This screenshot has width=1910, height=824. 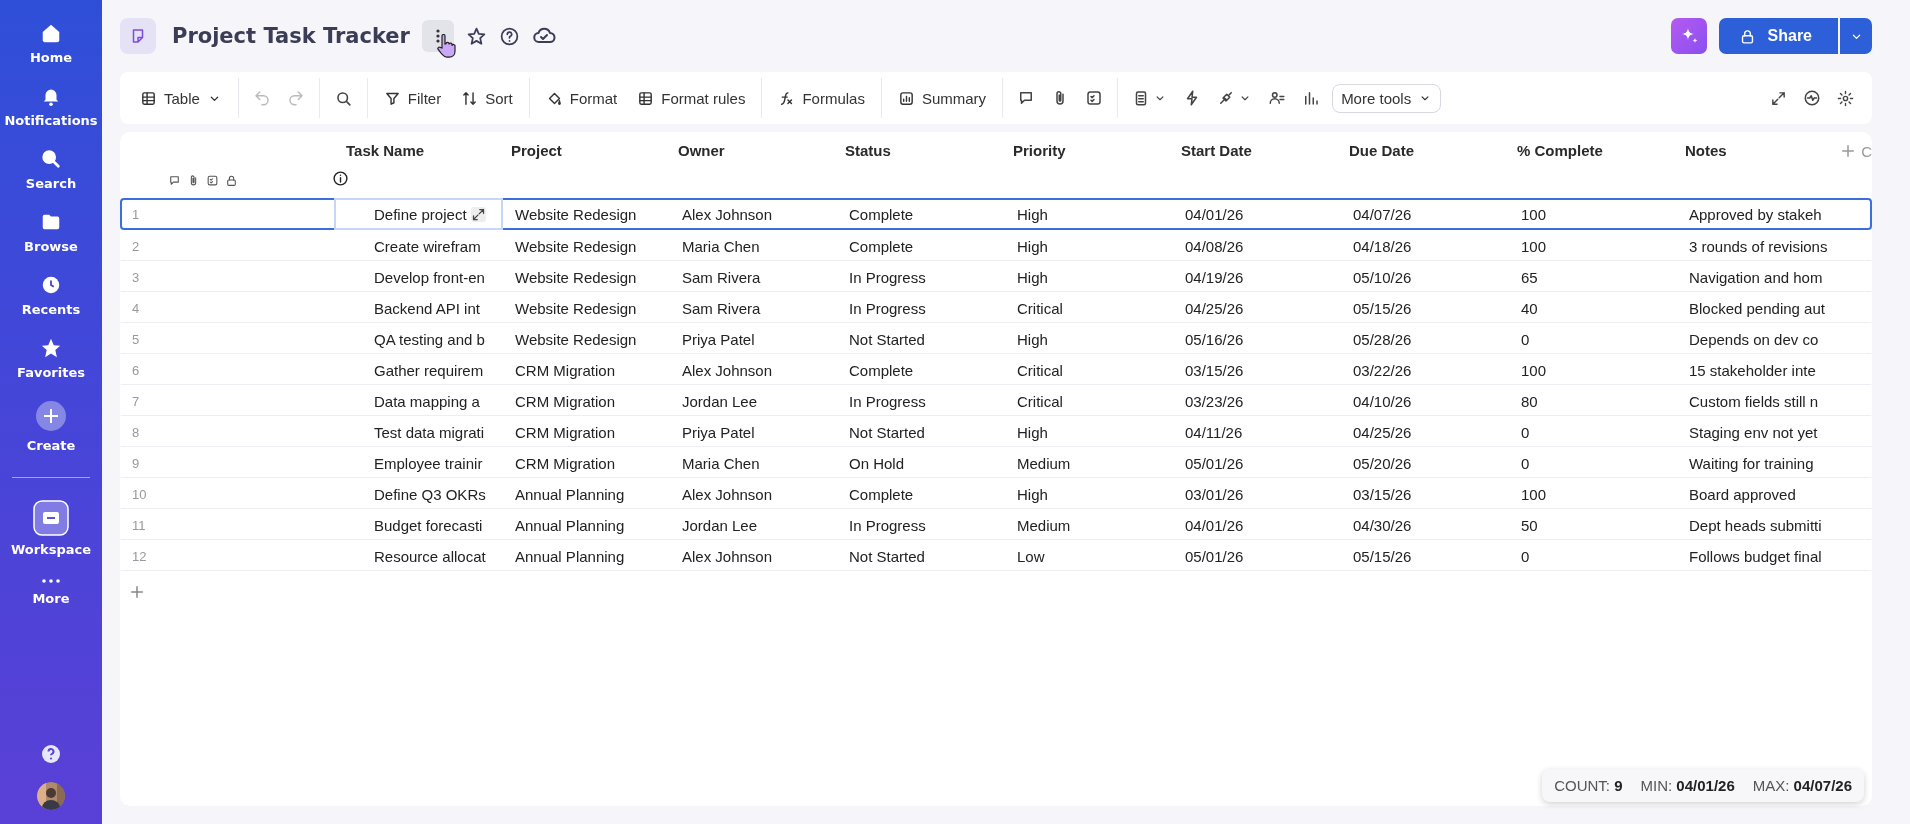 I want to click on column-header: Status, so click(x=917, y=147).